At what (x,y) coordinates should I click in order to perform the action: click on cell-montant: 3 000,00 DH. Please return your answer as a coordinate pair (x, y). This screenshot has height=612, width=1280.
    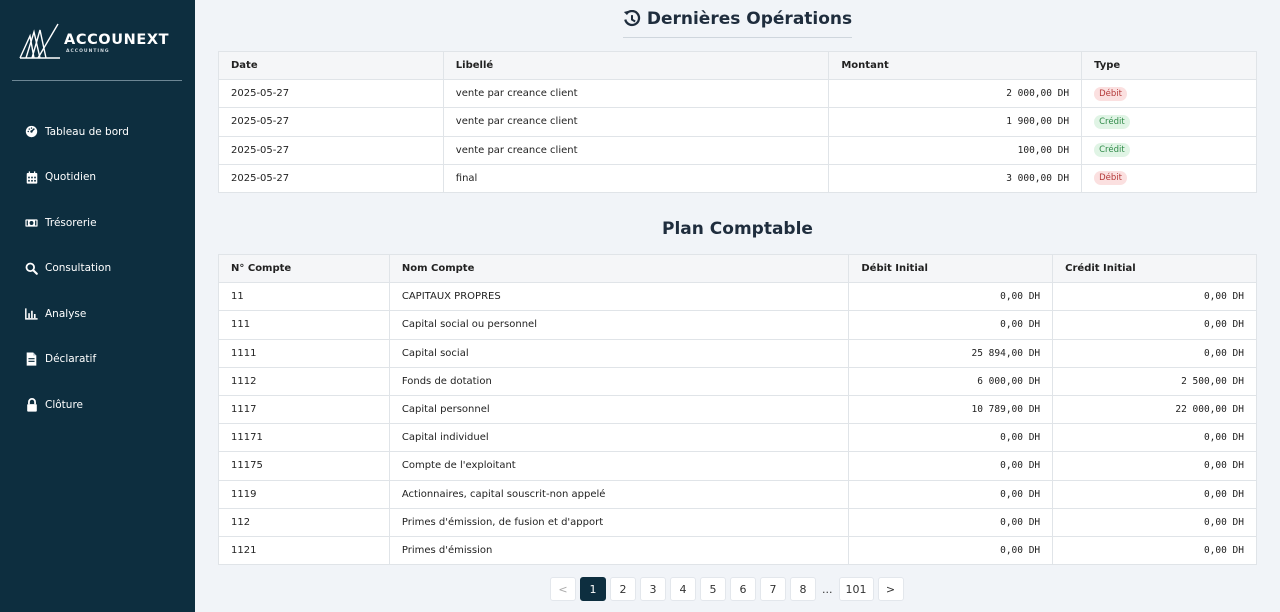
    Looking at the image, I should click on (955, 178).